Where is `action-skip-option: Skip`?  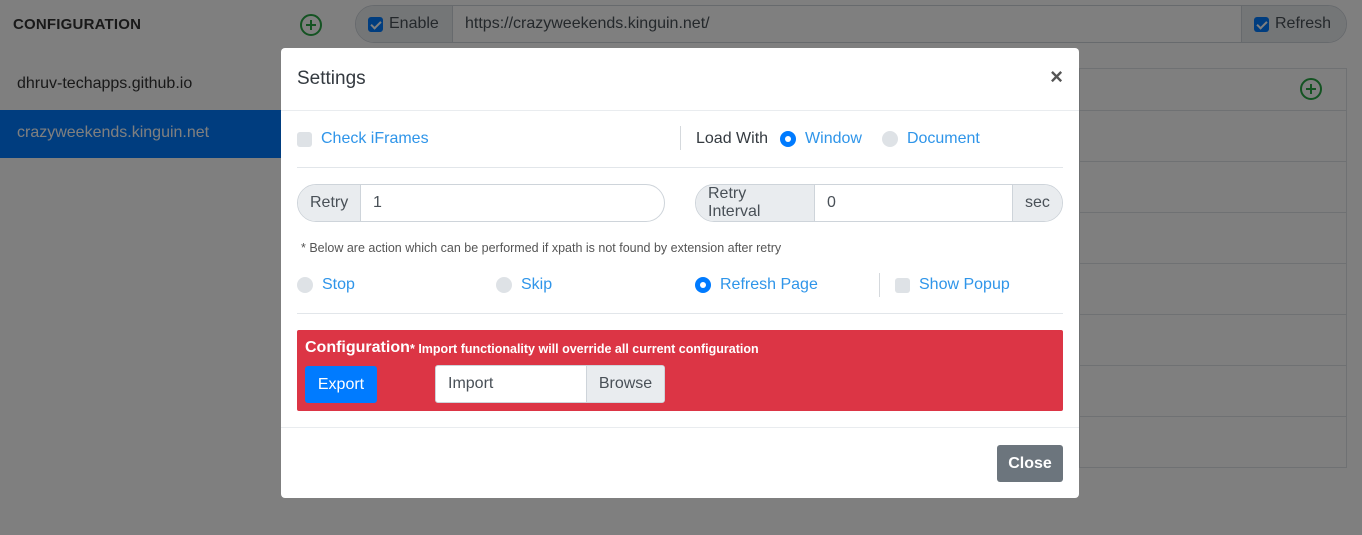
action-skip-option: Skip is located at coordinates (524, 285).